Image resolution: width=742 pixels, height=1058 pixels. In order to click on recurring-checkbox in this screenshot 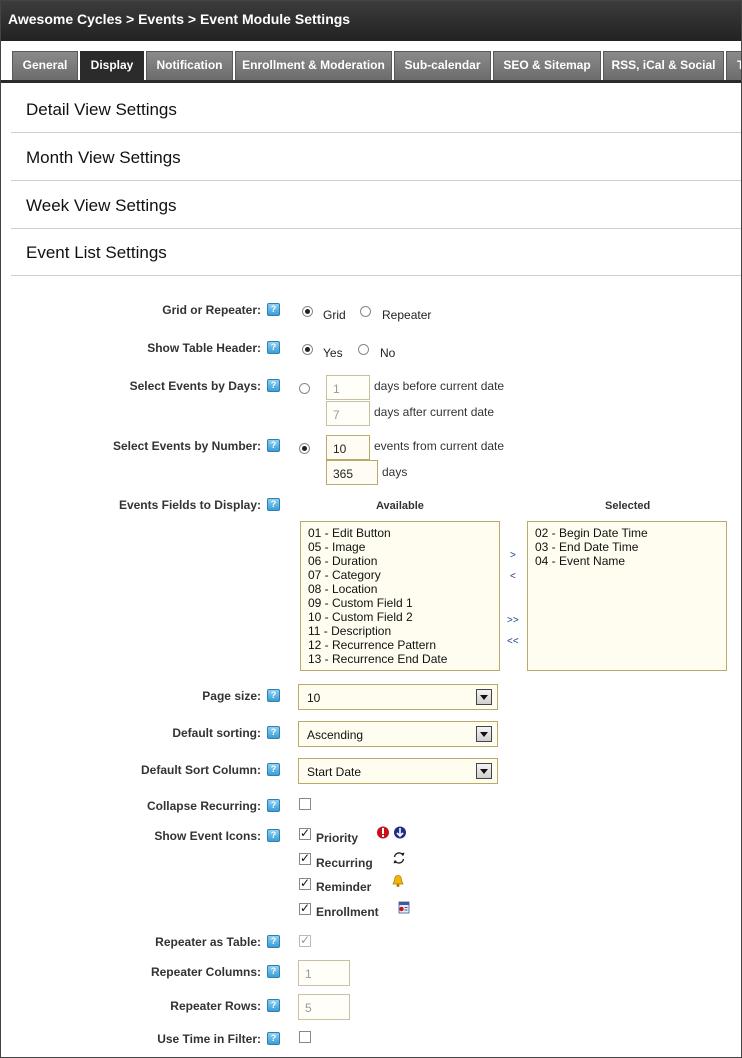, I will do `click(305, 858)`.